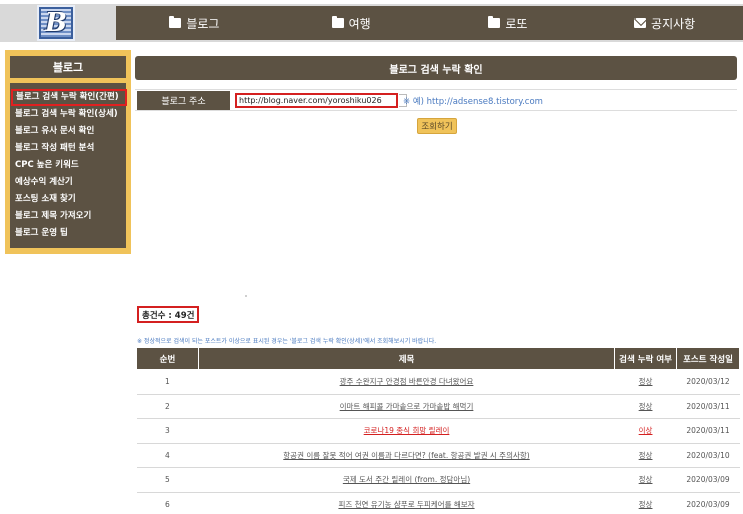 This screenshot has width=743, height=514. I want to click on logo-pattern: B, so click(56, 23).